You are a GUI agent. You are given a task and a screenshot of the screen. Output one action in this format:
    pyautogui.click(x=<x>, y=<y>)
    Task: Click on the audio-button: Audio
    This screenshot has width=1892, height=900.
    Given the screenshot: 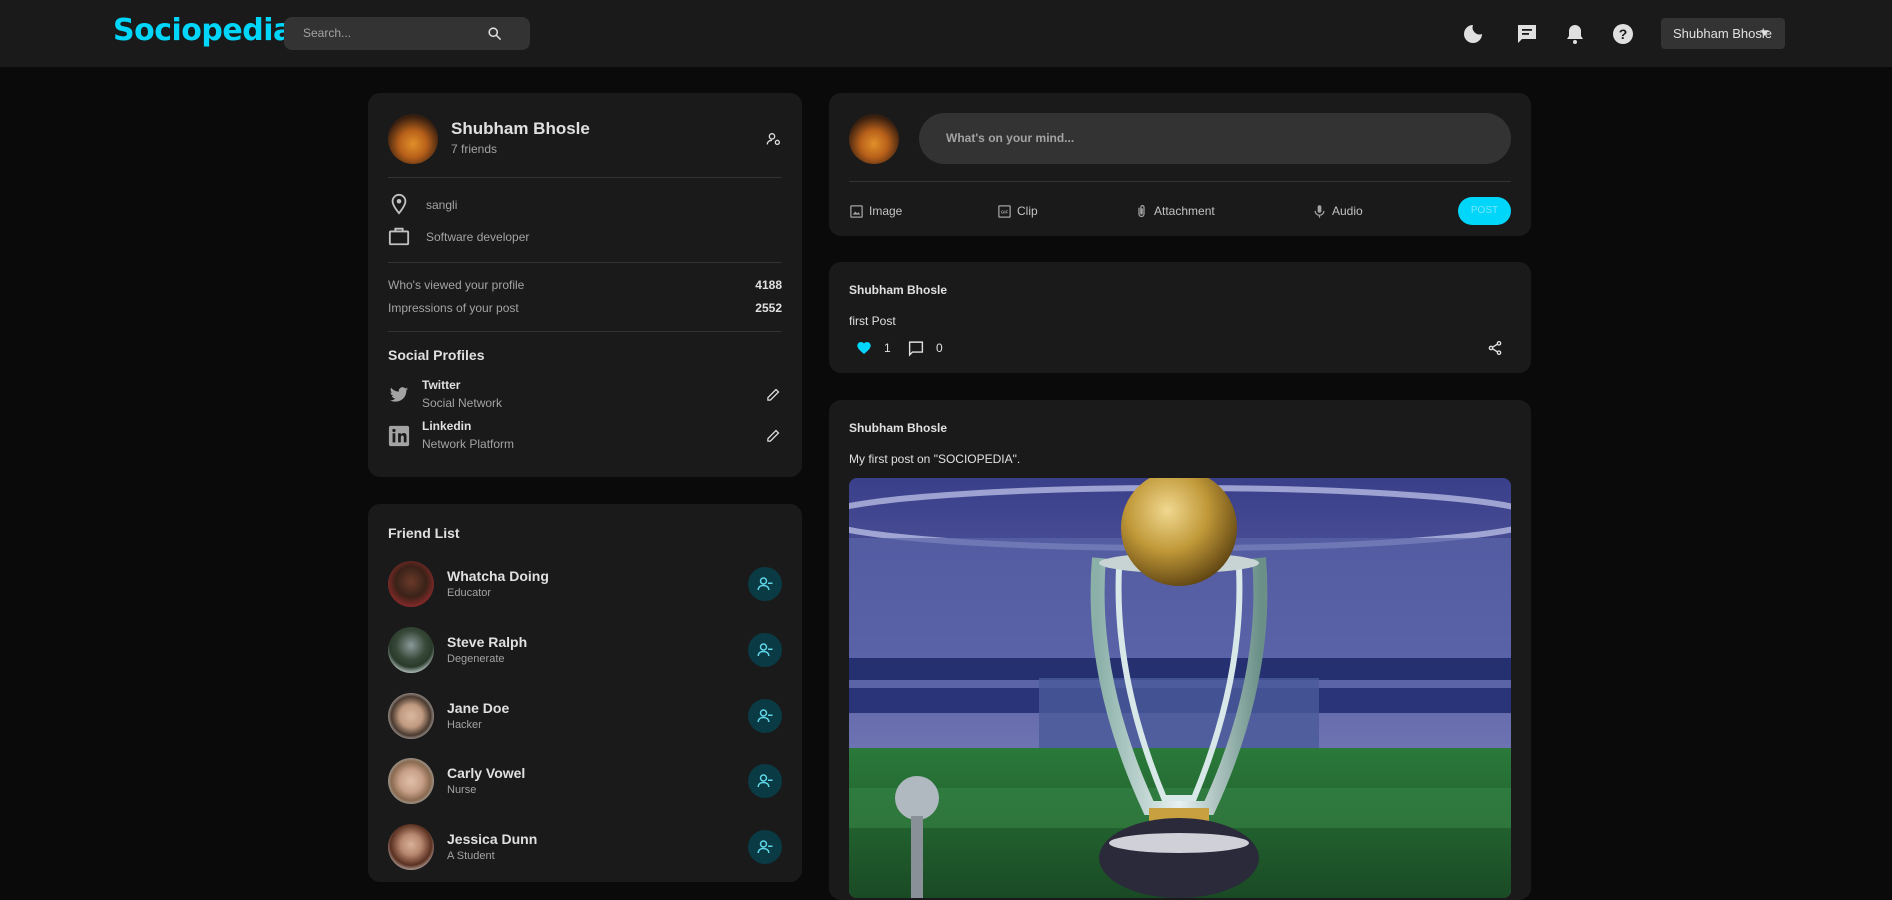 What is the action you would take?
    pyautogui.click(x=1347, y=211)
    